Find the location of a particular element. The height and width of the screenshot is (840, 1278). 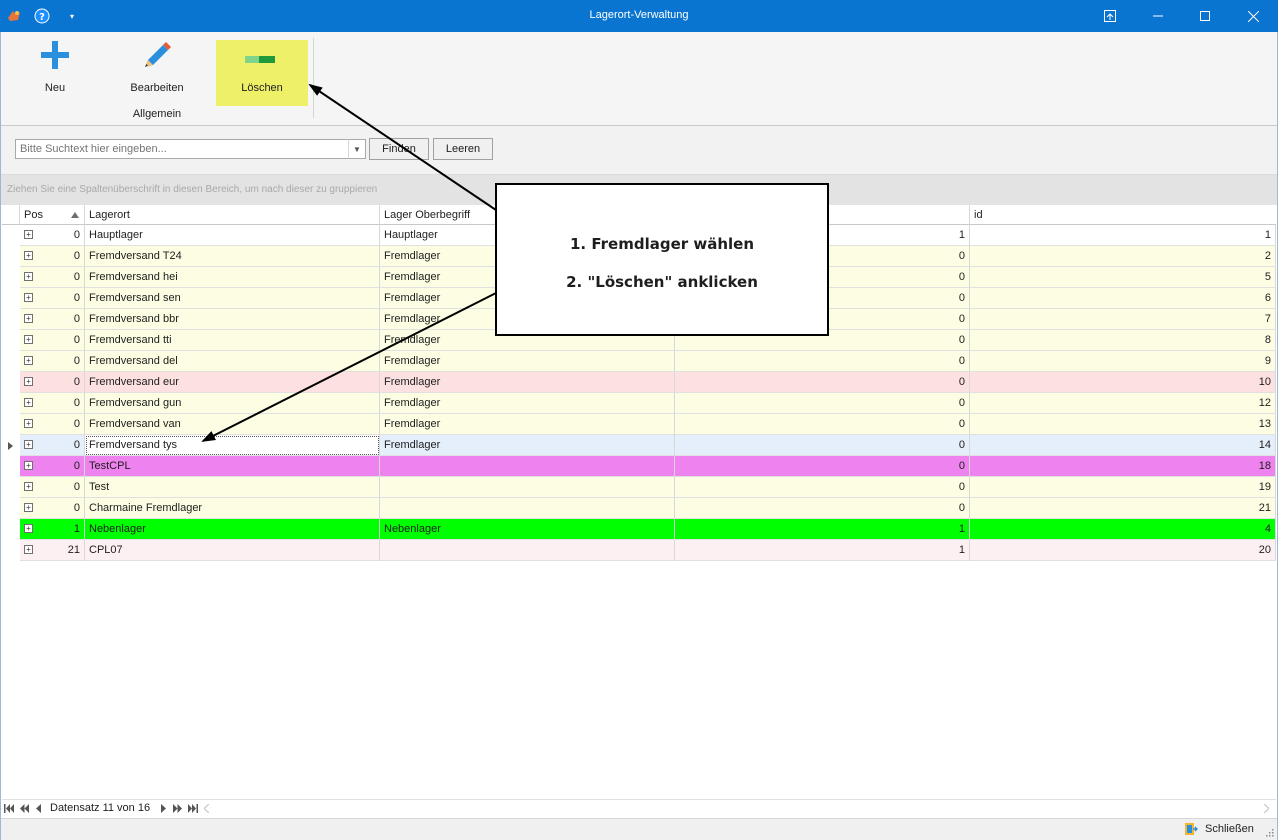

table-row: +0 Charmaine Fremdlager 0 21 is located at coordinates (648, 508).